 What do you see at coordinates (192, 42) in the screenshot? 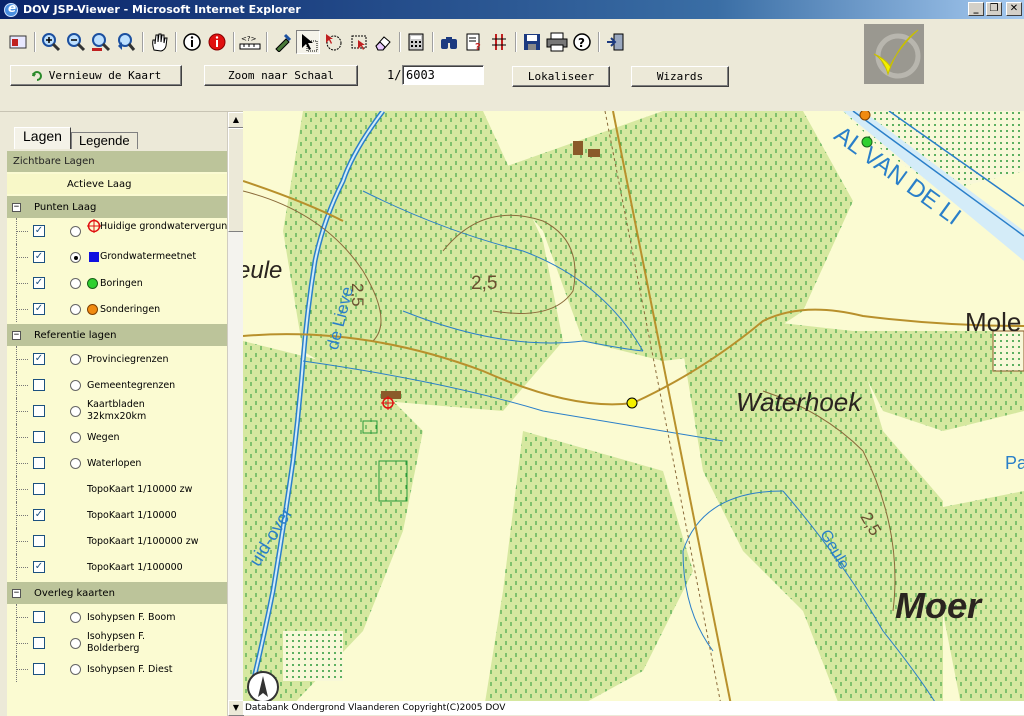
I see `info-icon` at bounding box center [192, 42].